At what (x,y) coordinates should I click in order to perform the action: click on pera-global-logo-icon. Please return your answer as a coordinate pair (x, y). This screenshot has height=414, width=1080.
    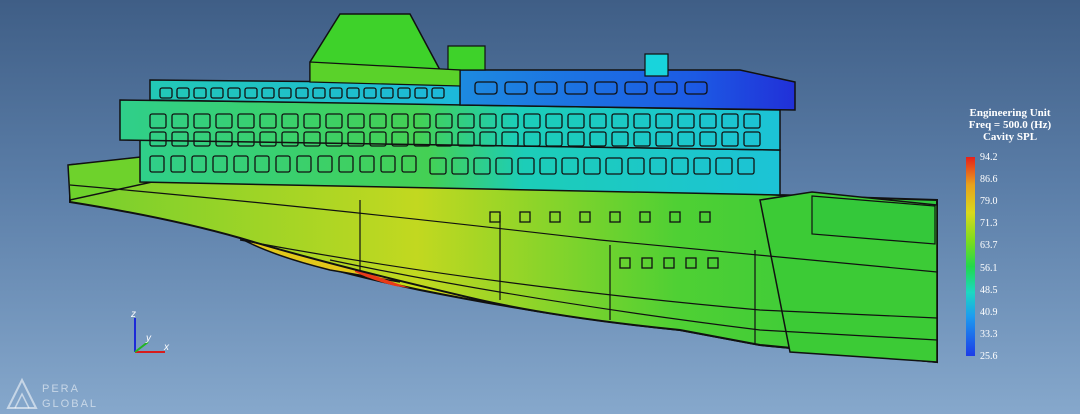
    Looking at the image, I should click on (22, 393).